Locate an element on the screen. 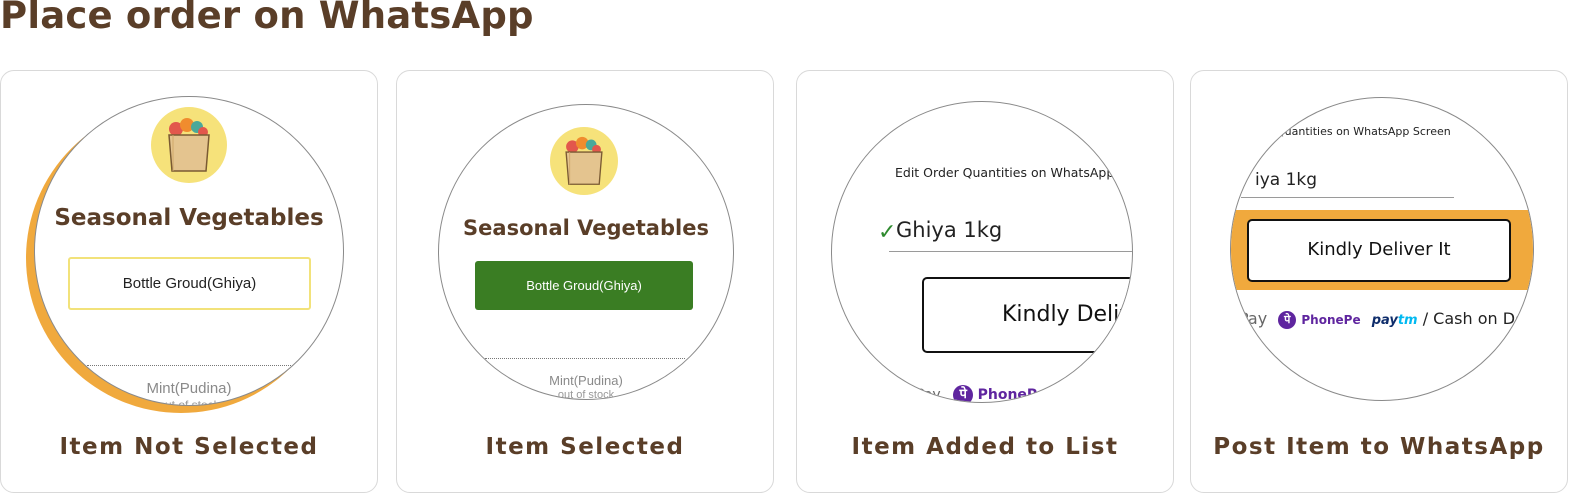 Image resolution: width=1584 pixels, height=500 pixels. kindly-deliver-label: Kindly Deliver It is located at coordinates (1379, 249).